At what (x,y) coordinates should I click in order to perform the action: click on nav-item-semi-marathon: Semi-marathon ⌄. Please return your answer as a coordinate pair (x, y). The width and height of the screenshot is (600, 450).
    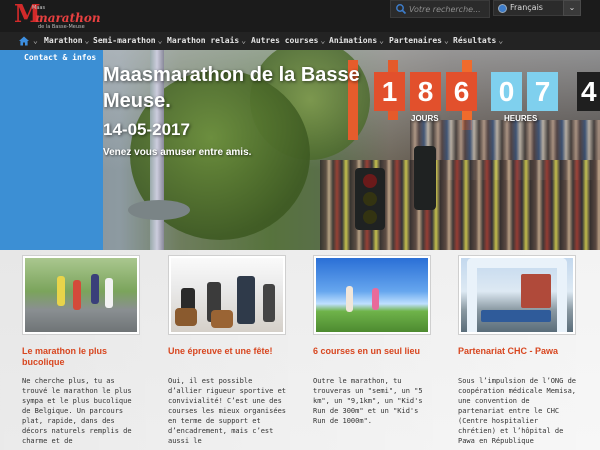
    Looking at the image, I should click on (127, 40).